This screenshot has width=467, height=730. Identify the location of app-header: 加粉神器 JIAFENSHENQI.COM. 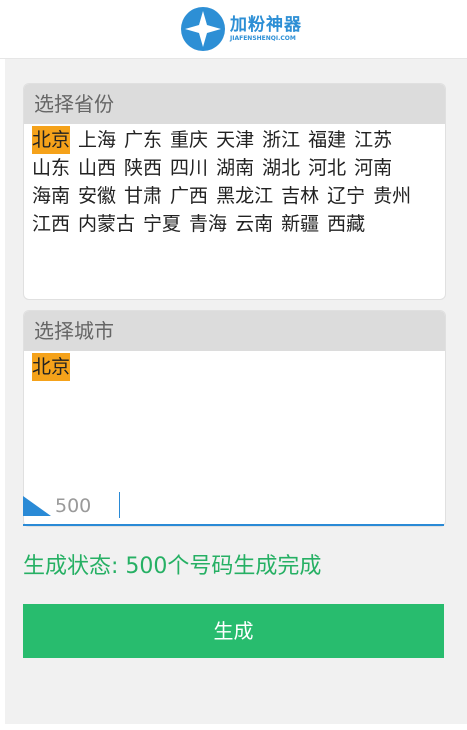
(233, 29).